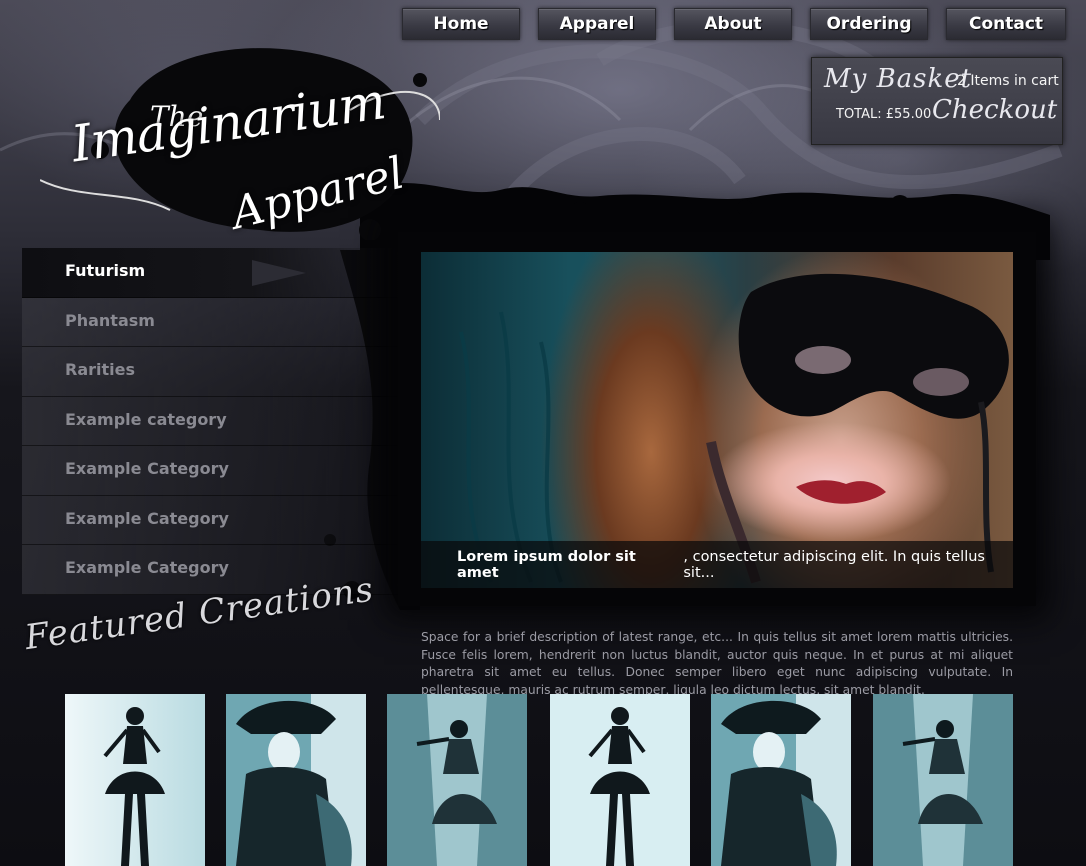 Image resolution: width=1086 pixels, height=866 pixels. I want to click on basket-total: TOTAL: £55.00, so click(884, 114).